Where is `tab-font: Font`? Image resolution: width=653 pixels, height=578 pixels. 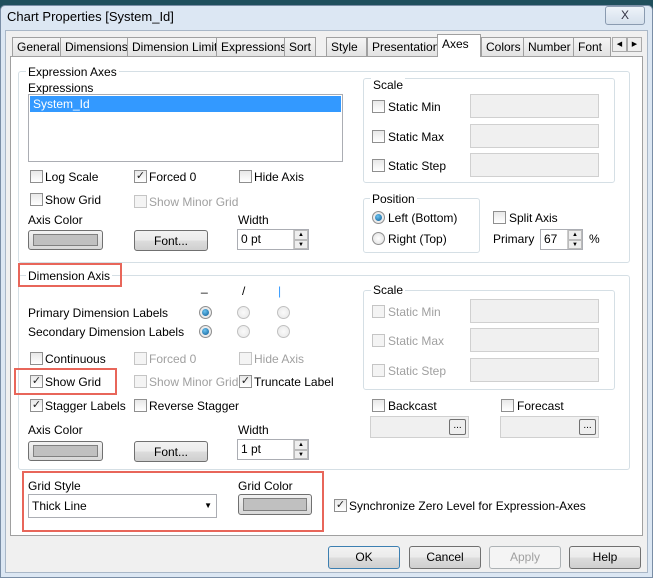
tab-font: Font is located at coordinates (592, 46).